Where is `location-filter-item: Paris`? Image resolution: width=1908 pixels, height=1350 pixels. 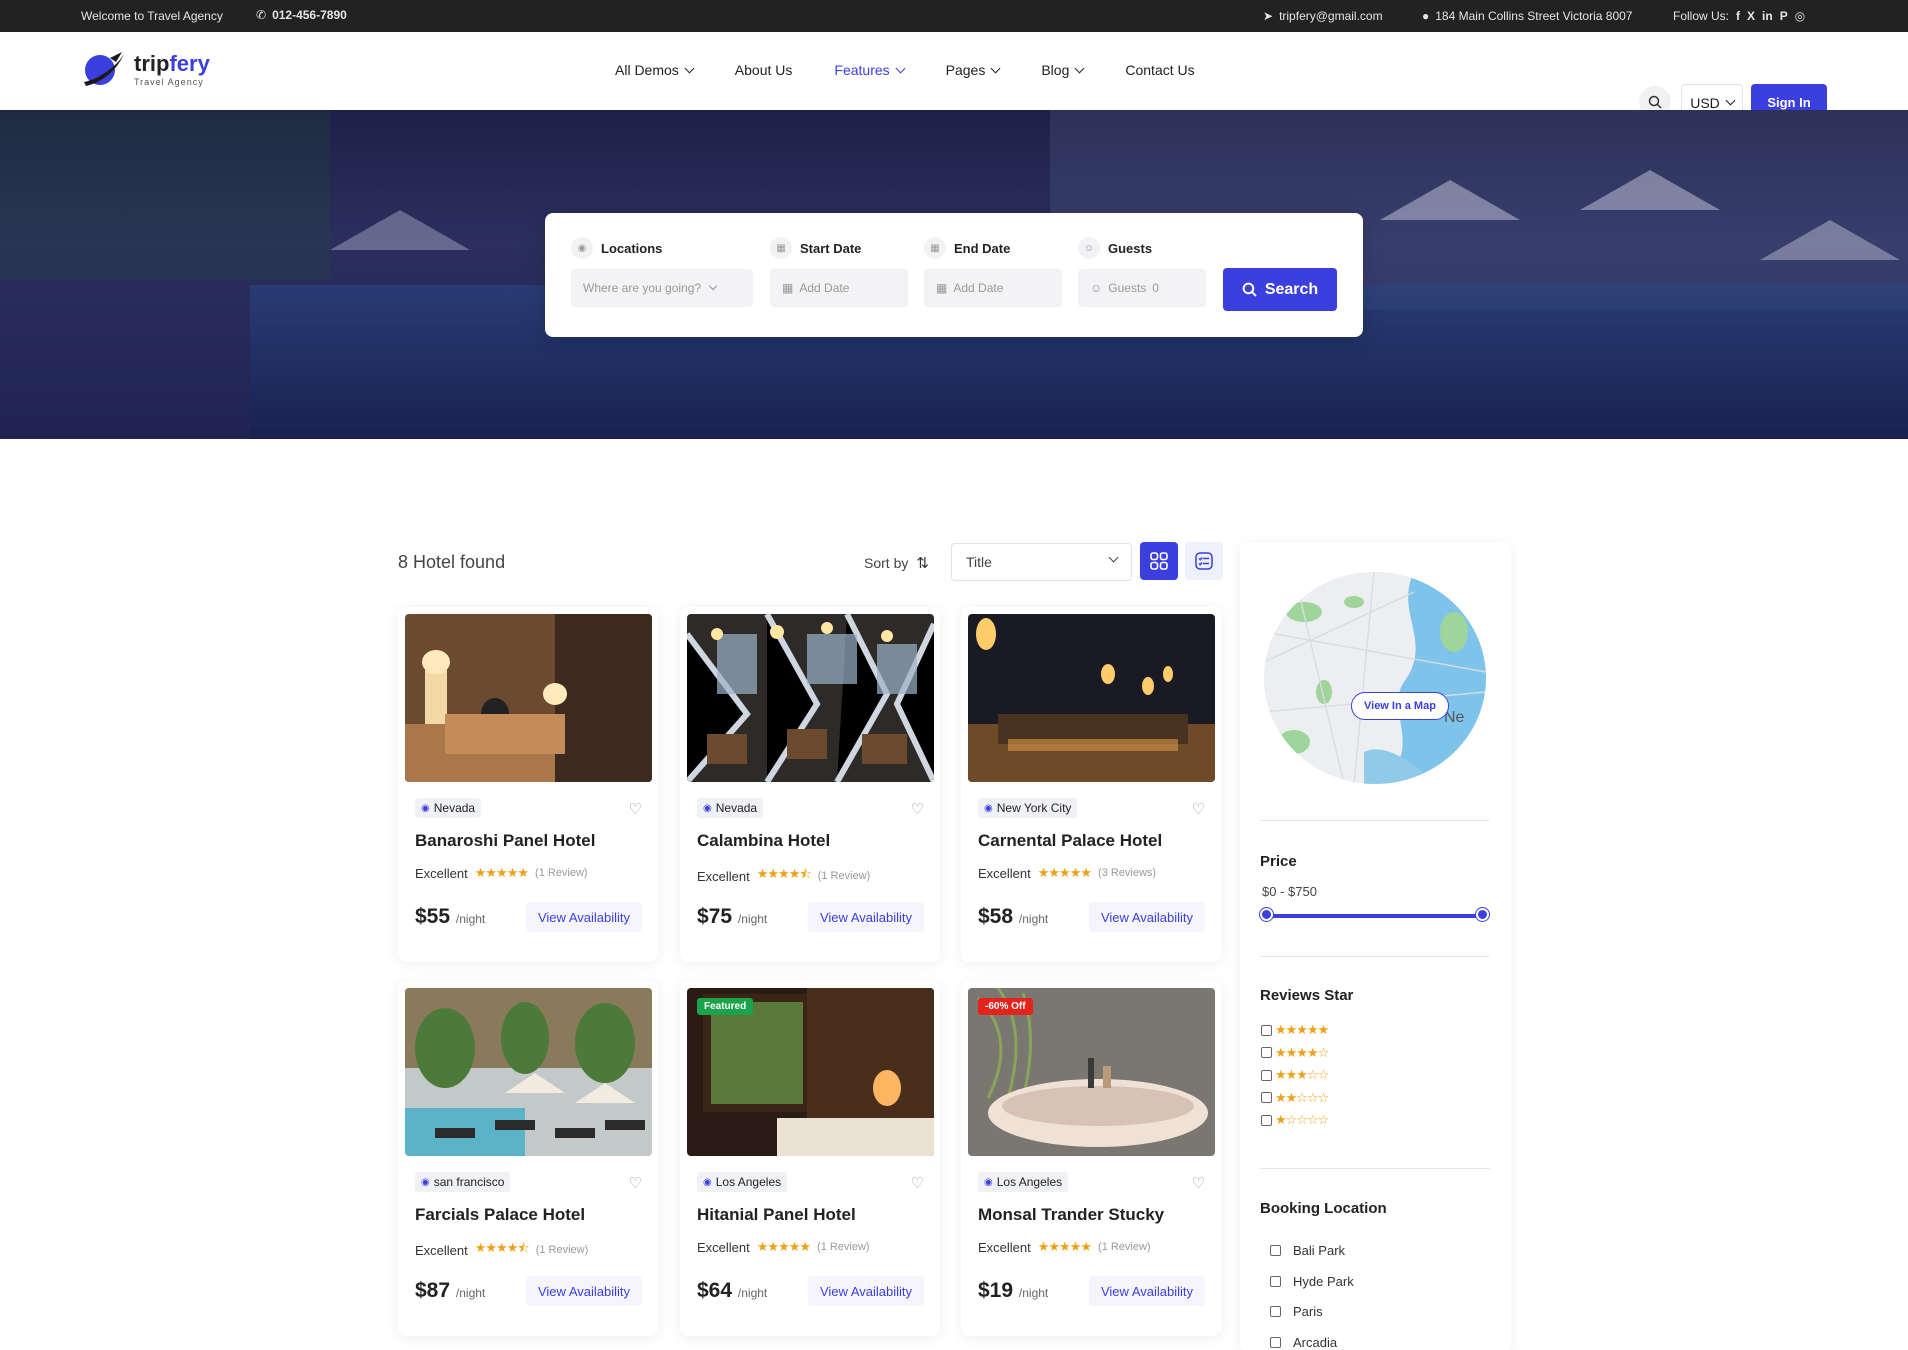
location-filter-item: Paris is located at coordinates (1296, 1311).